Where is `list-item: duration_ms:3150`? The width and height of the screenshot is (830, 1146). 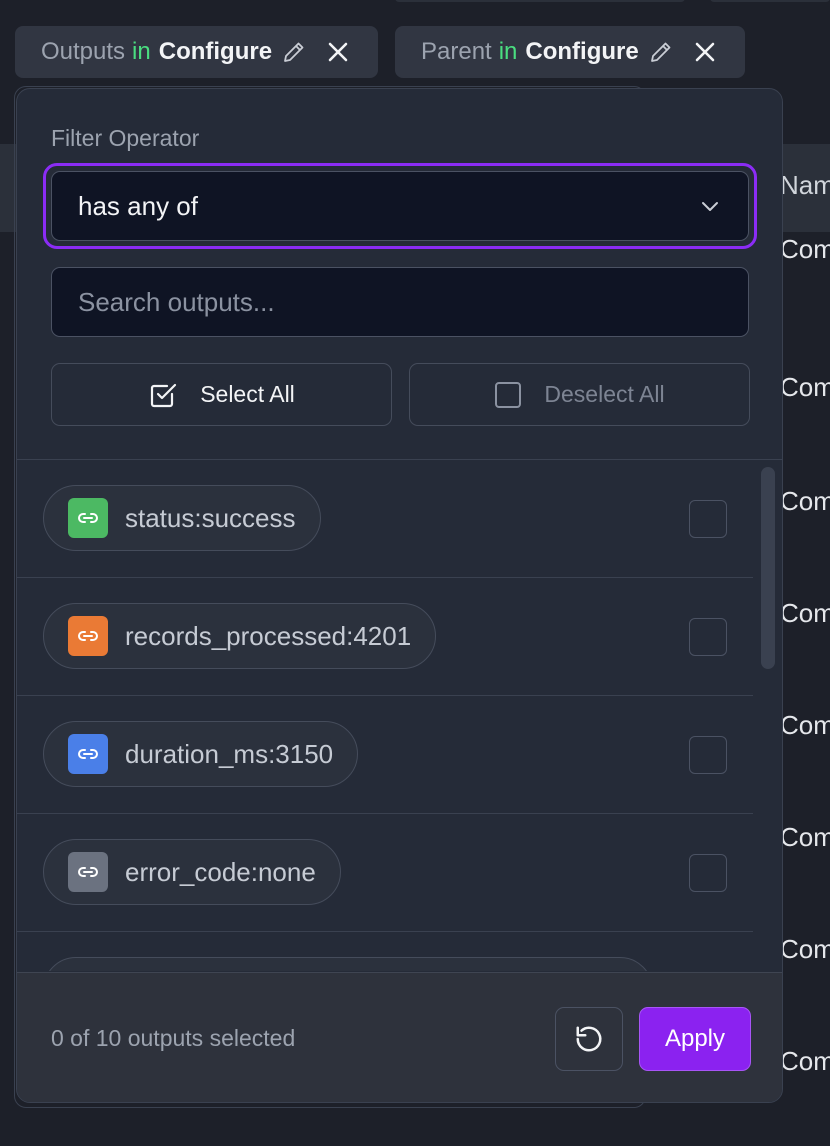 list-item: duration_ms:3150 is located at coordinates (385, 755).